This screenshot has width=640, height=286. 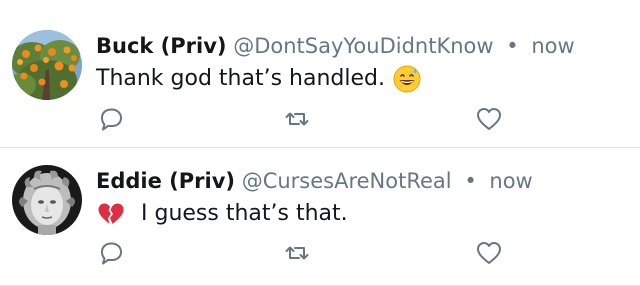 I want to click on medusa-statue-avatar-icon, so click(x=47, y=200).